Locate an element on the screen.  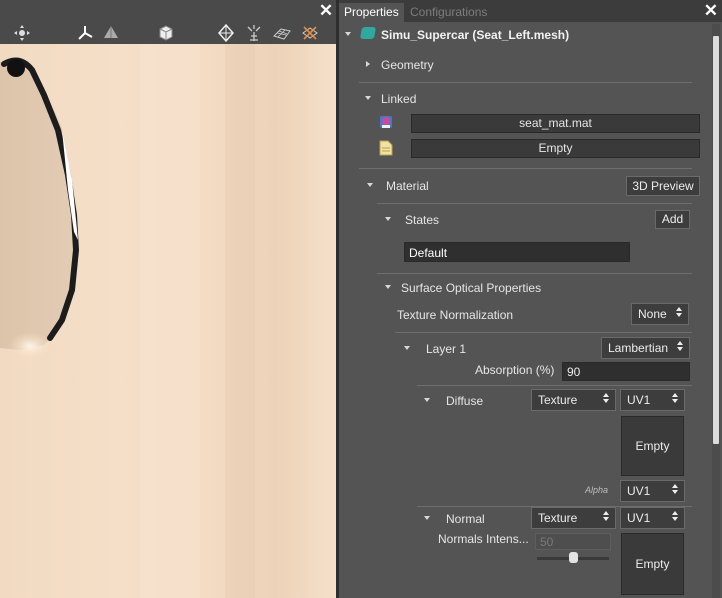
diffuse-texture-thumbnail: Empty is located at coordinates (652, 446).